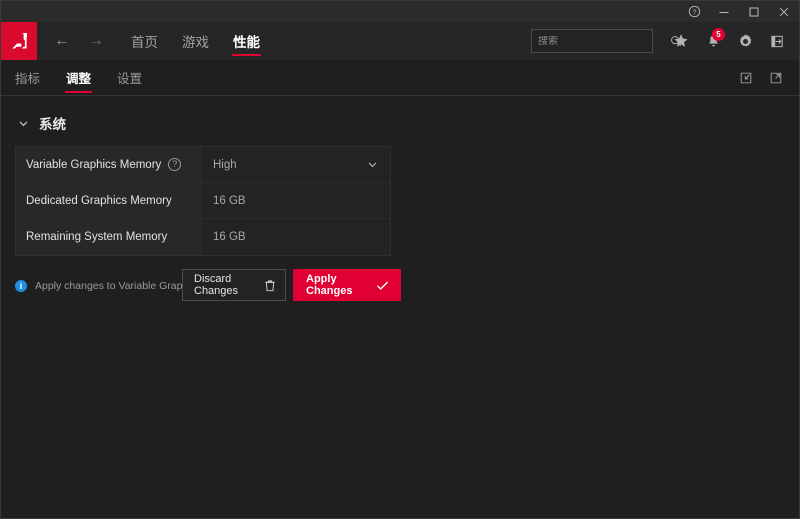  I want to click on exit-icon, so click(777, 41).